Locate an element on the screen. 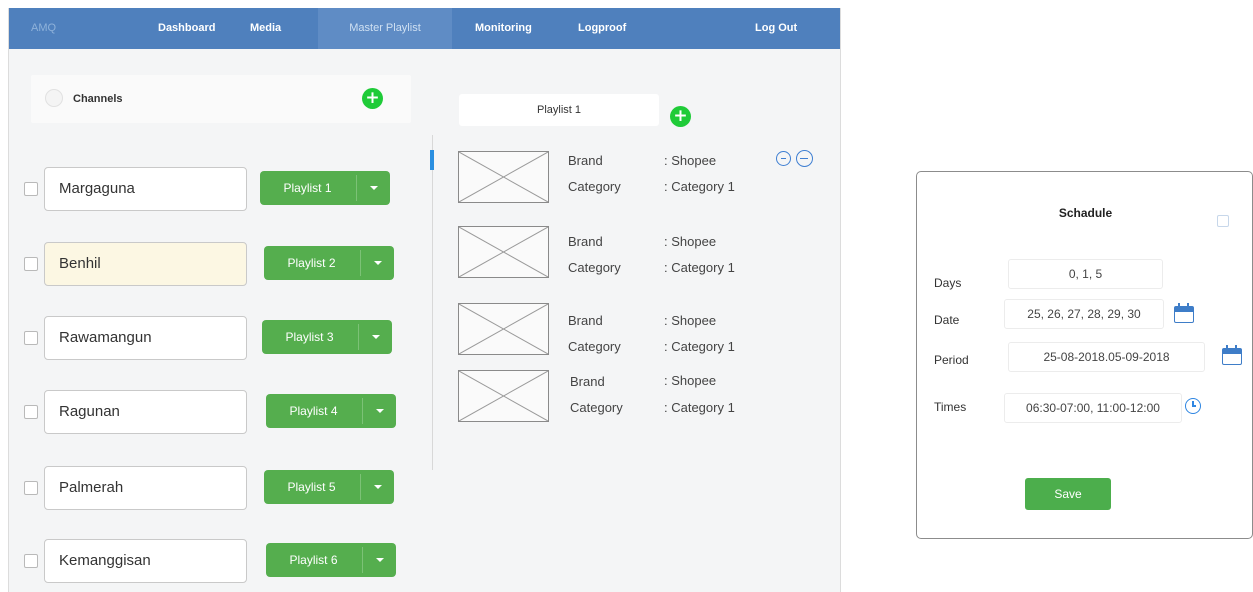 The height and width of the screenshot is (592, 1253). playlist-name-field: Playlist 1 is located at coordinates (559, 110).